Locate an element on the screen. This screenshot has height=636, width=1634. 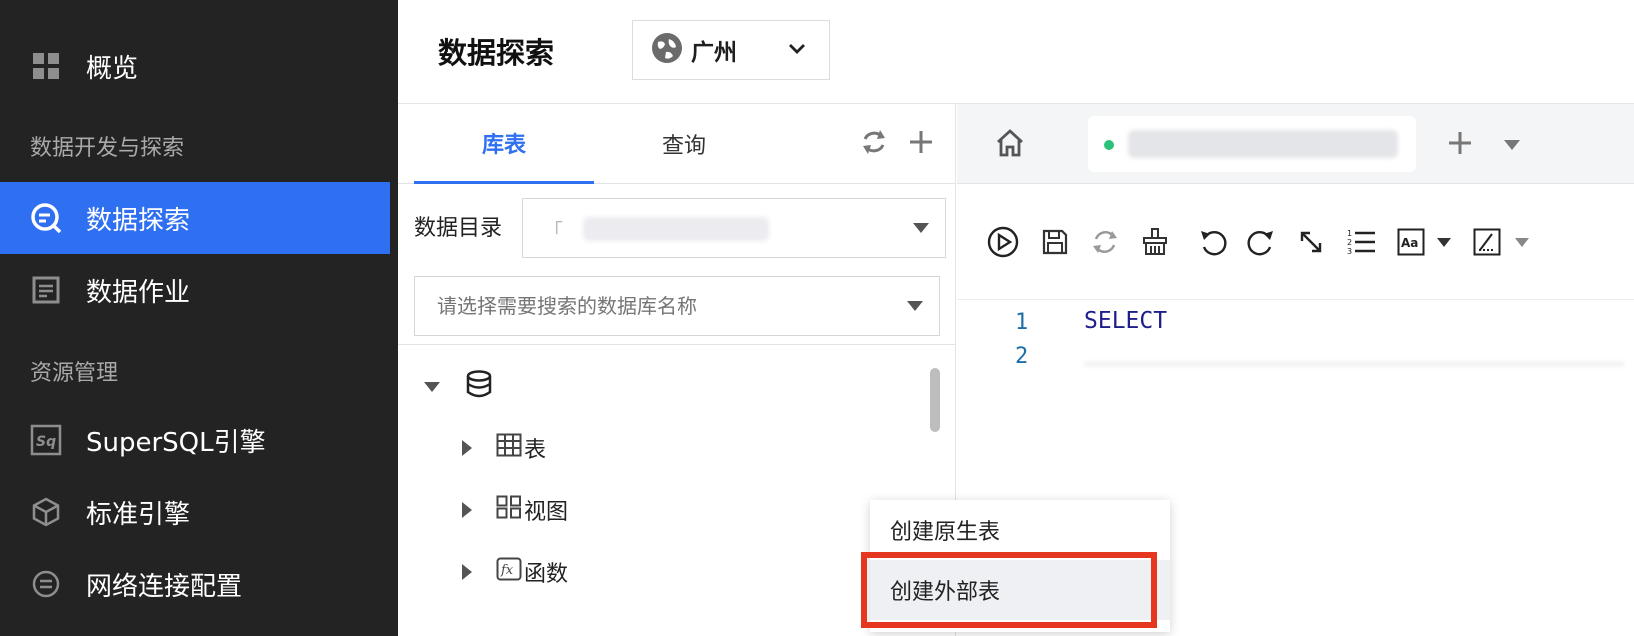
page-title: 数据探索 is located at coordinates (496, 53).